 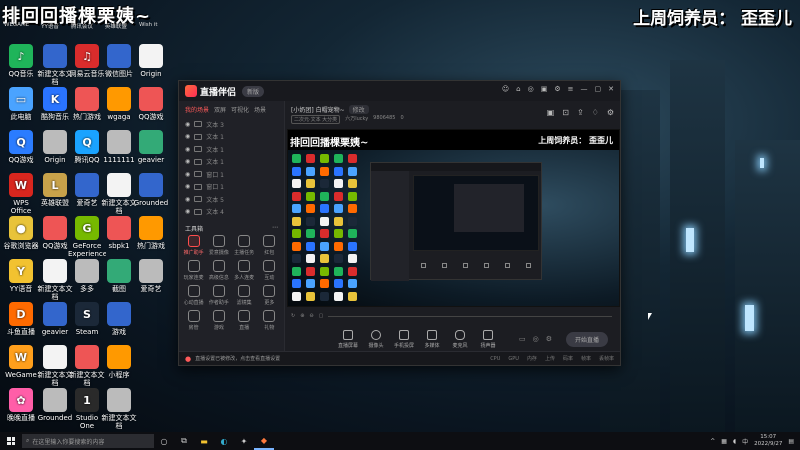 I want to click on zoom-out-icon: ⊖, so click(x=311, y=316).